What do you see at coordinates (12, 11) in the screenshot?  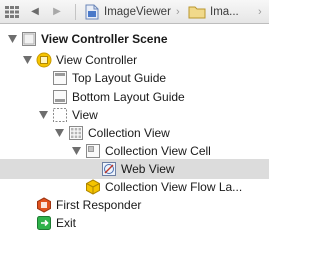 I see `related-items-grid-icon` at bounding box center [12, 11].